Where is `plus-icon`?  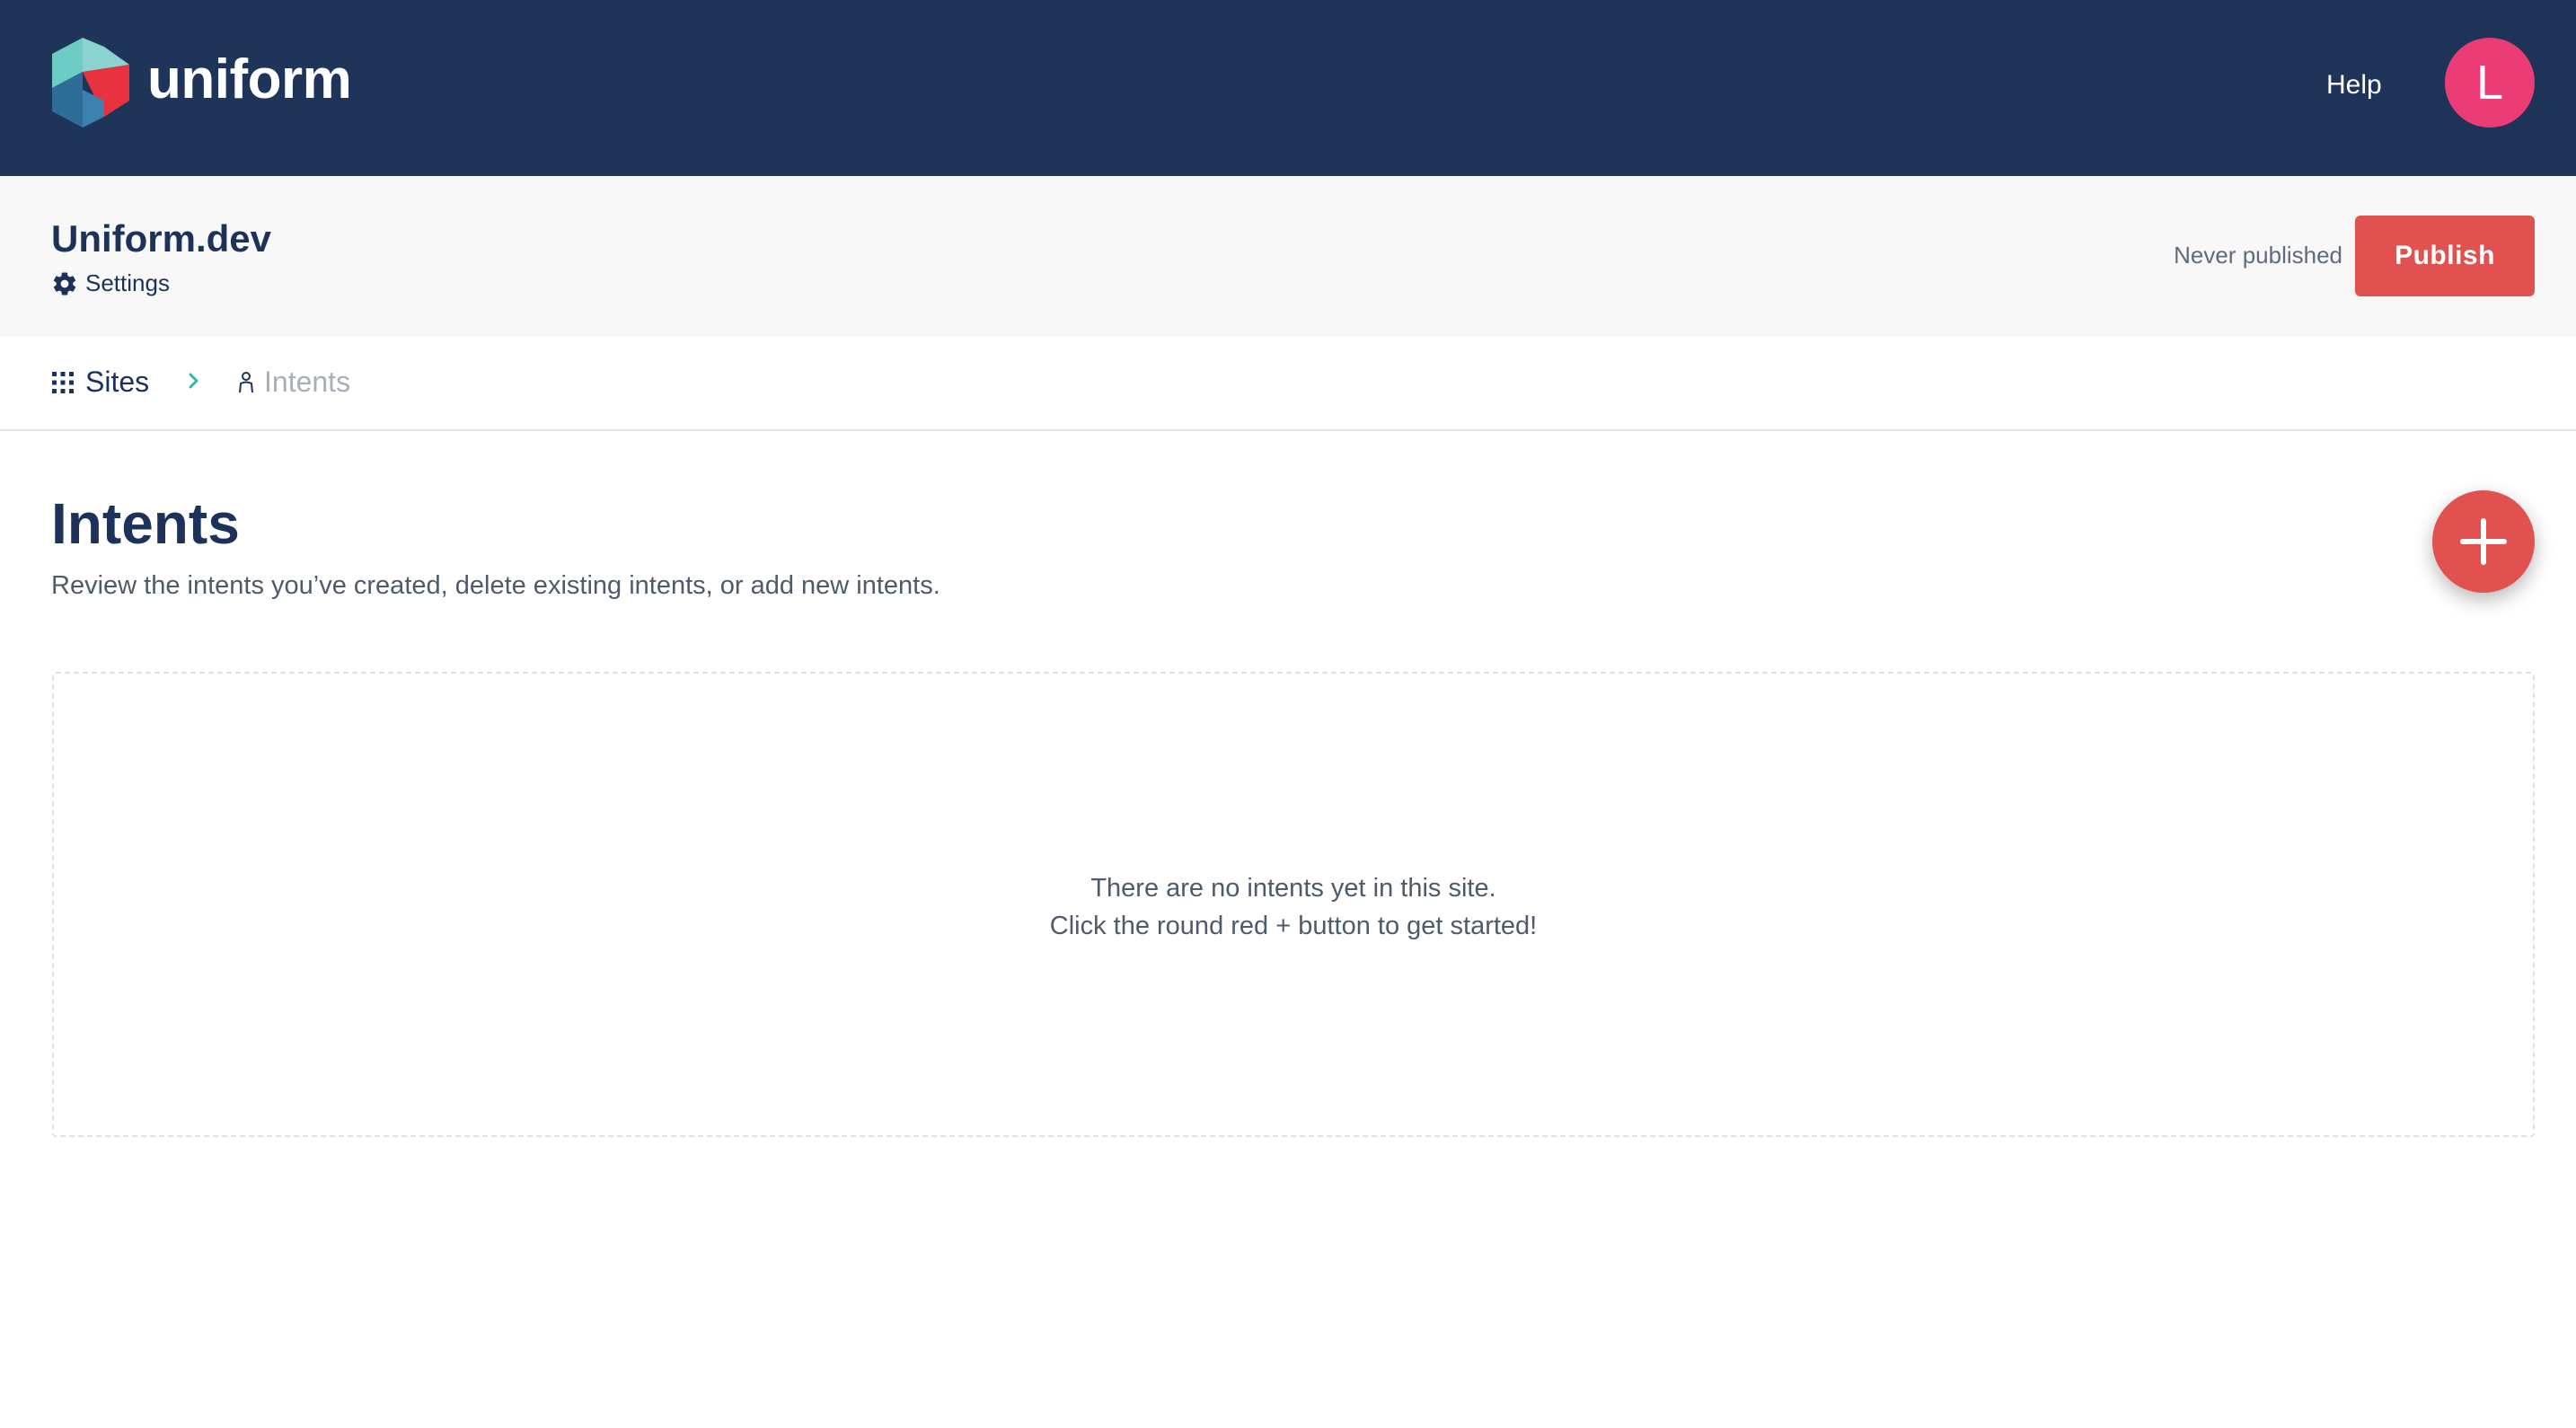 plus-icon is located at coordinates (2483, 541).